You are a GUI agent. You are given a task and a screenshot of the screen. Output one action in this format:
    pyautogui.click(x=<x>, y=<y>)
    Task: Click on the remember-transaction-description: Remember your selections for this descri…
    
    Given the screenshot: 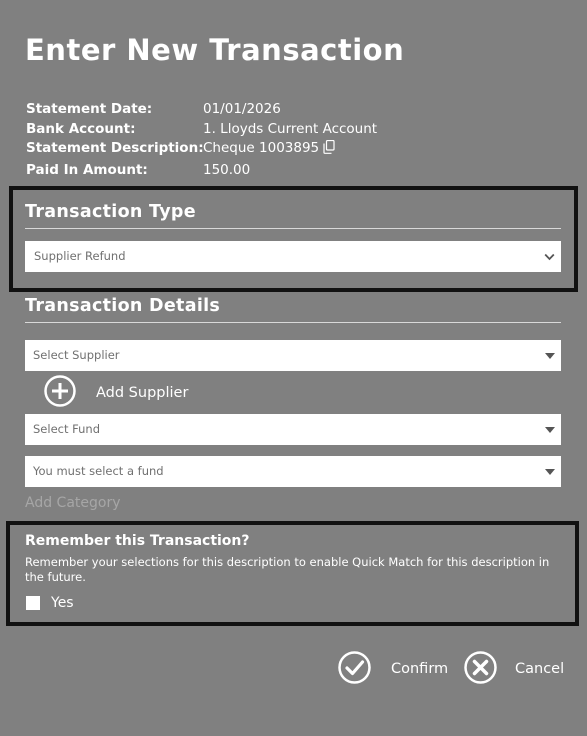 What is the action you would take?
    pyautogui.click(x=287, y=569)
    